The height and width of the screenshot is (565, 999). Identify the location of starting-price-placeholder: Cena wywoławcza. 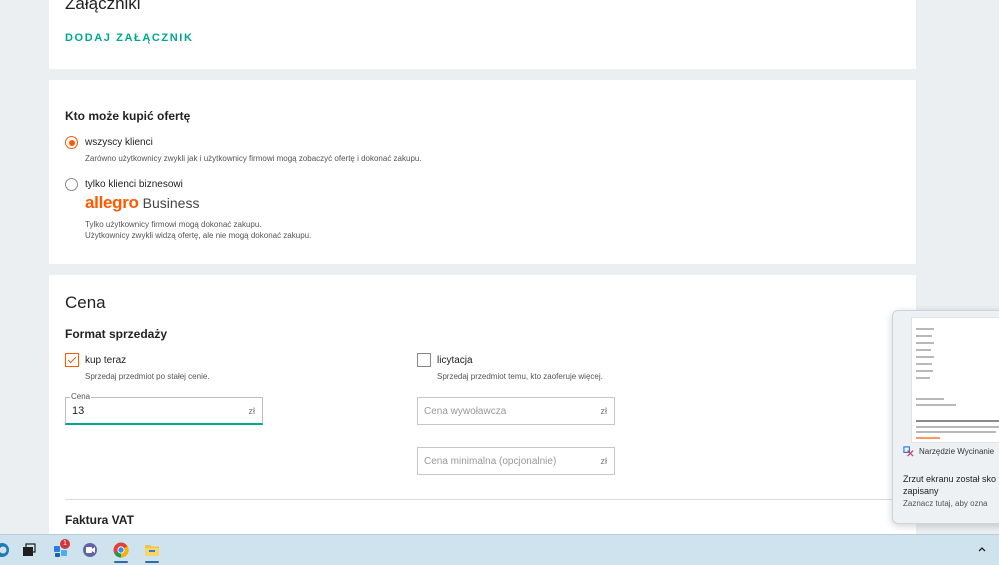
(465, 411).